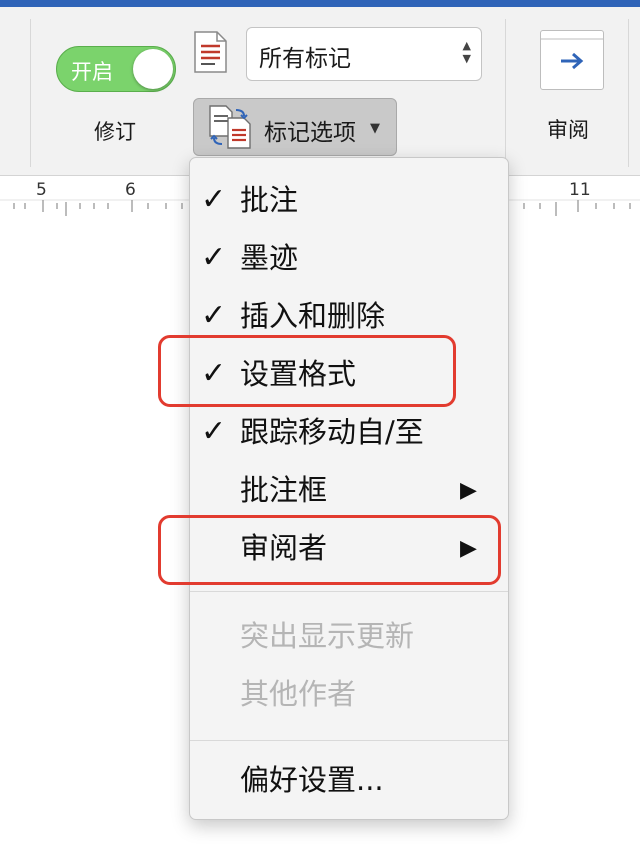  I want to click on toggle-knob, so click(153, 69).